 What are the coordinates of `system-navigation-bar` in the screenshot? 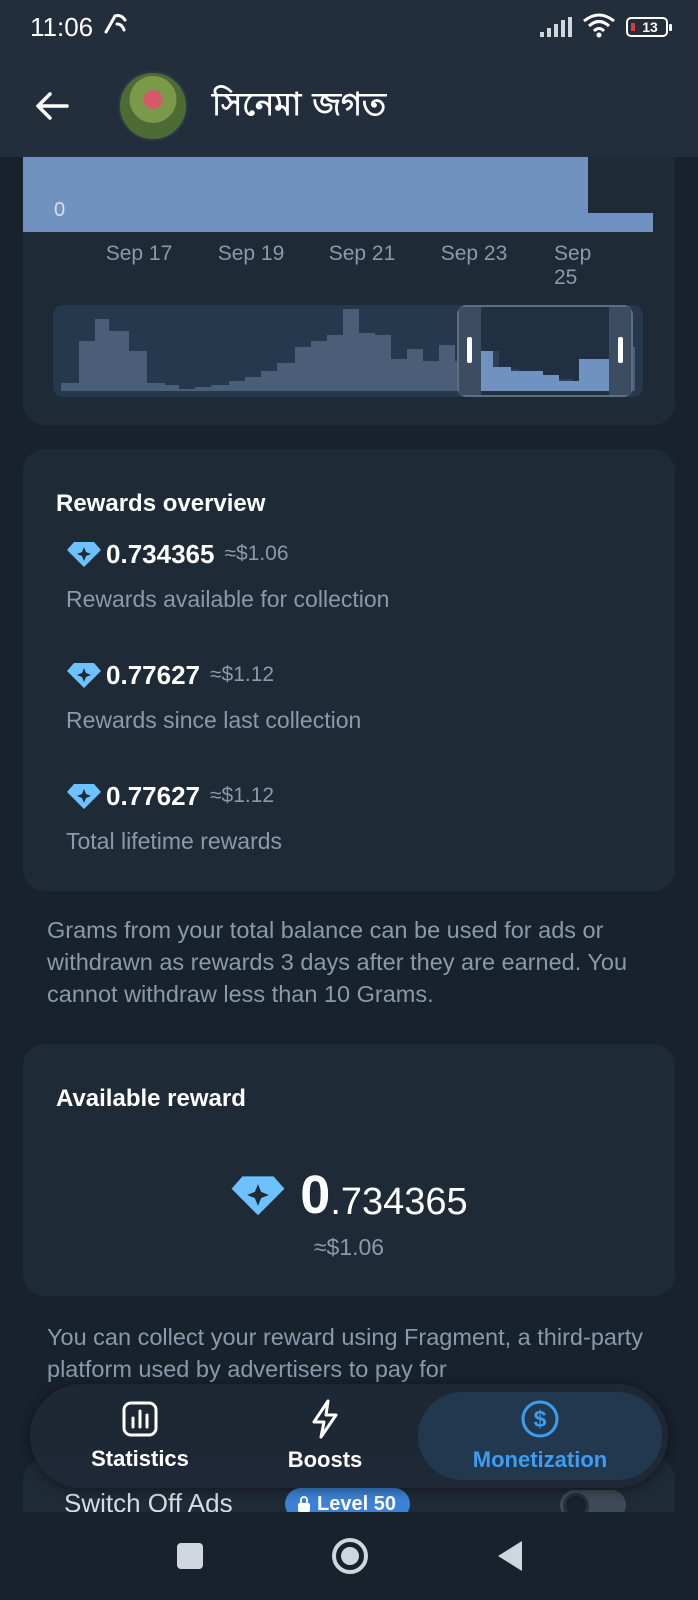 It's located at (349, 1556).